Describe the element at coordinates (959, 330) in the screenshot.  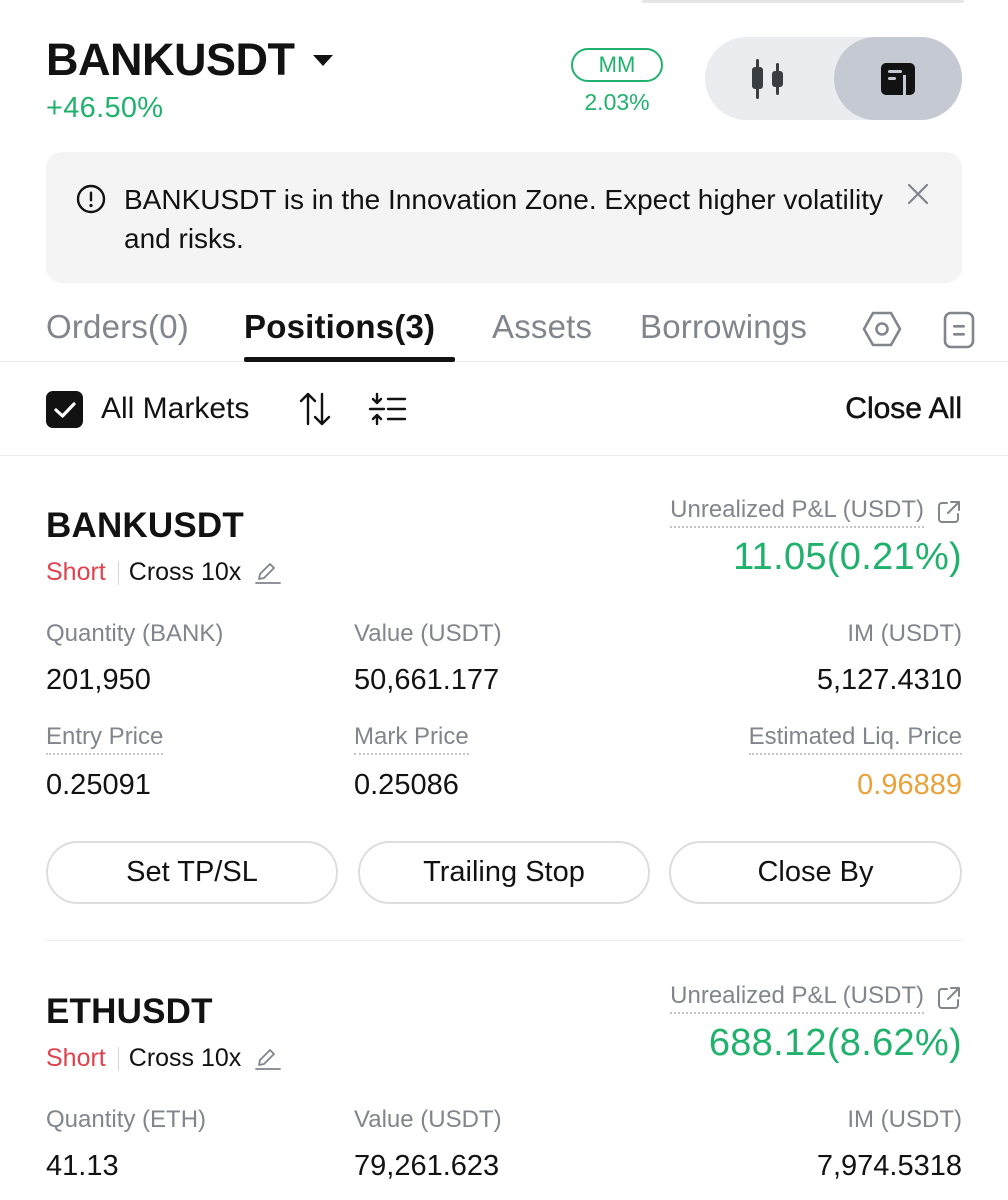
I see `document-list-icon` at that location.